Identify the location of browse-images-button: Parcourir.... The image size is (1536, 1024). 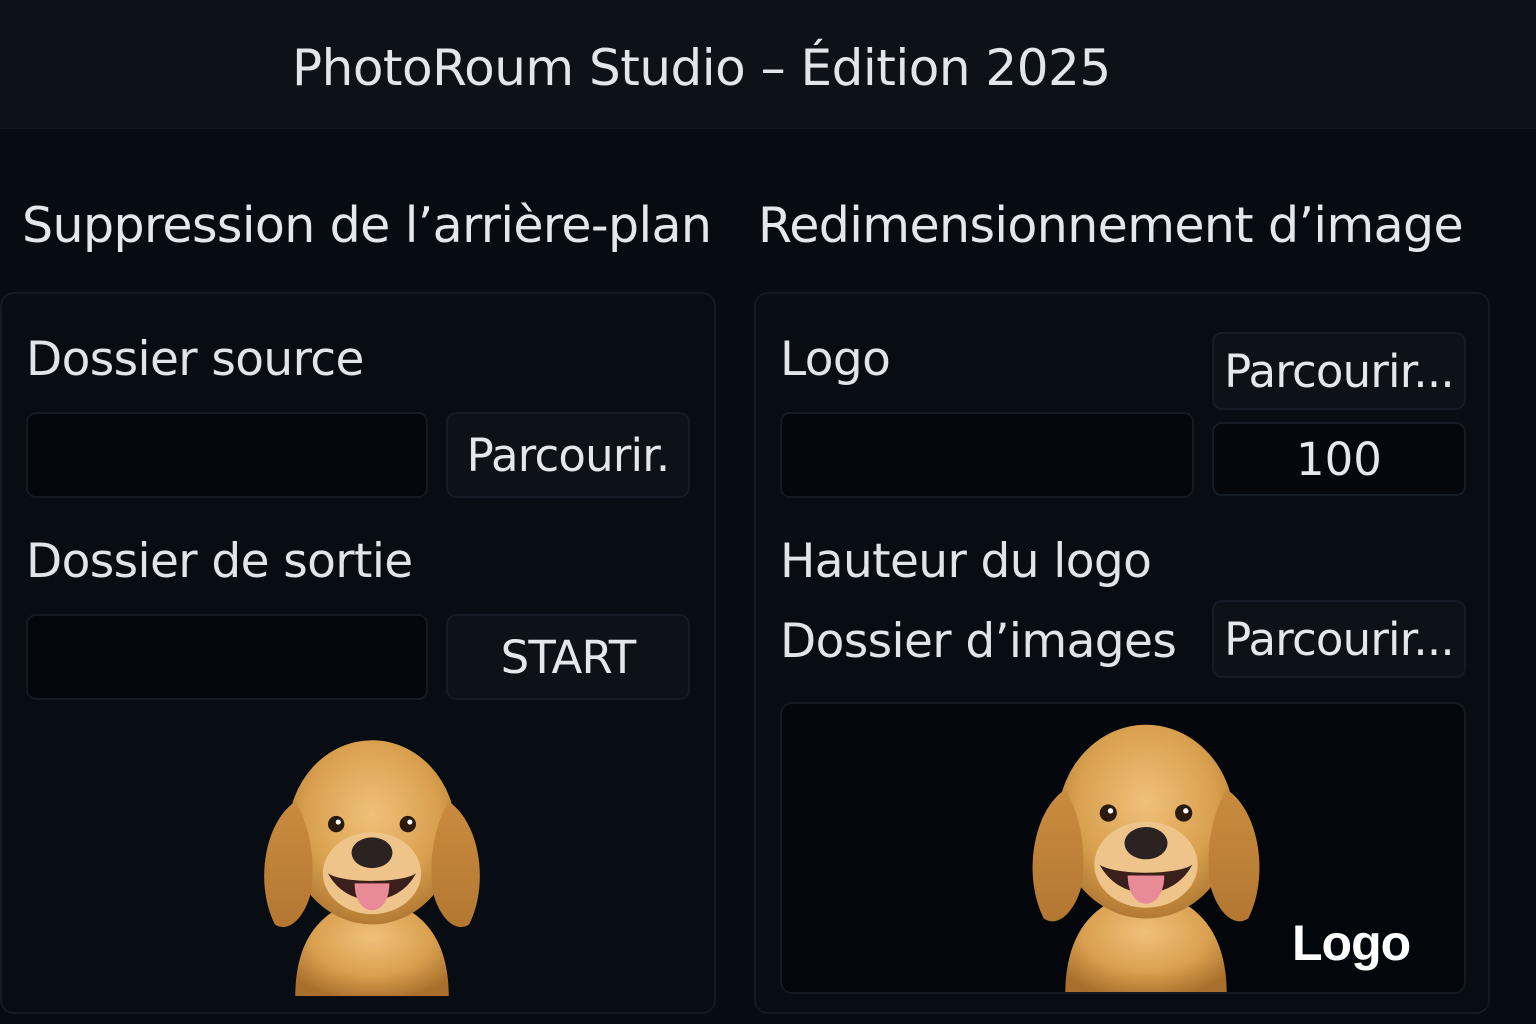
(1339, 639).